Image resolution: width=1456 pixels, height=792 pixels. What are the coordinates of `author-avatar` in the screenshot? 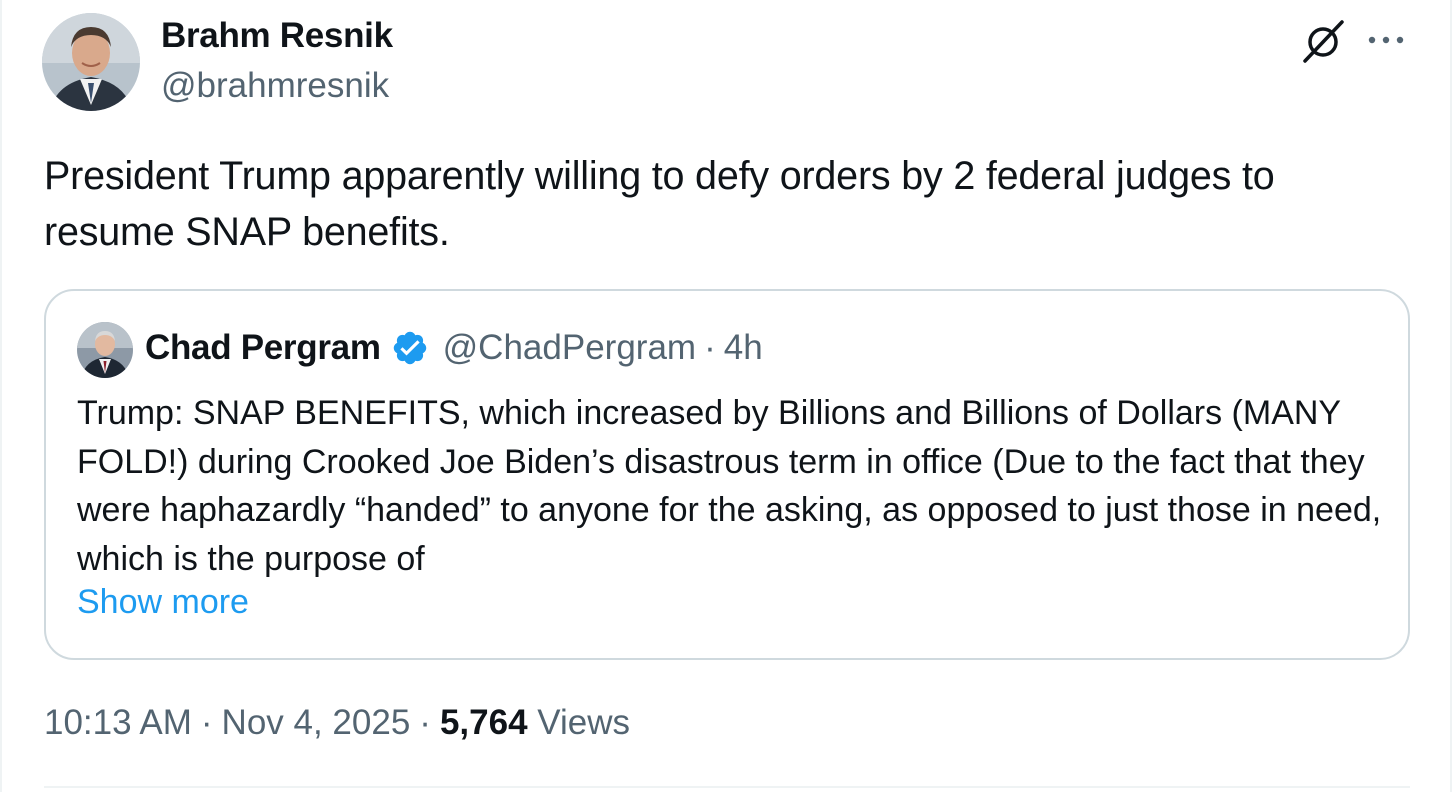 It's located at (91, 62).